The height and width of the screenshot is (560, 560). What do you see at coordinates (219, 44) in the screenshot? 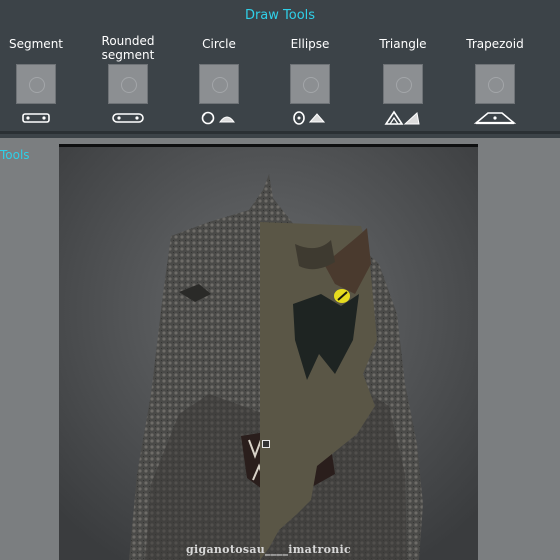
I see `tool-circle-label: Circle` at bounding box center [219, 44].